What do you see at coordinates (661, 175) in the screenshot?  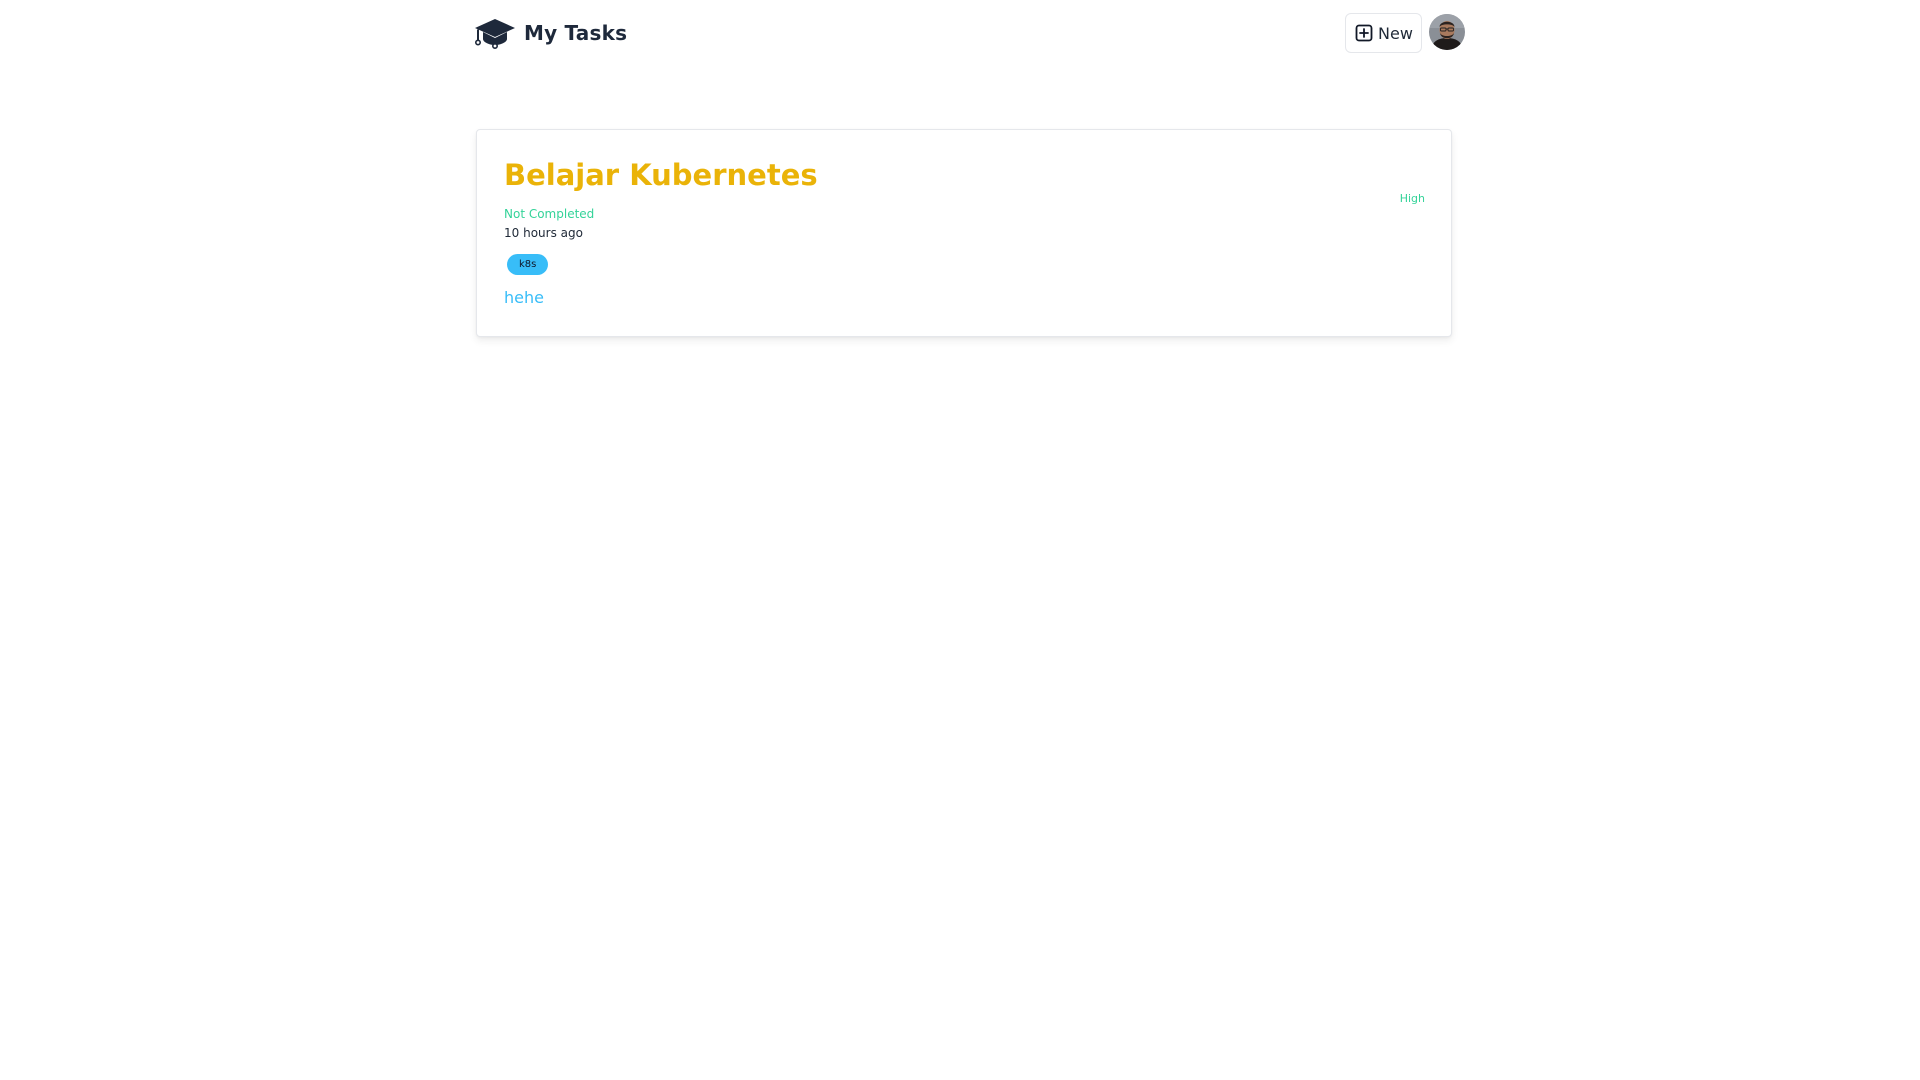 I see `task-title: Belajar Kubernetes` at bounding box center [661, 175].